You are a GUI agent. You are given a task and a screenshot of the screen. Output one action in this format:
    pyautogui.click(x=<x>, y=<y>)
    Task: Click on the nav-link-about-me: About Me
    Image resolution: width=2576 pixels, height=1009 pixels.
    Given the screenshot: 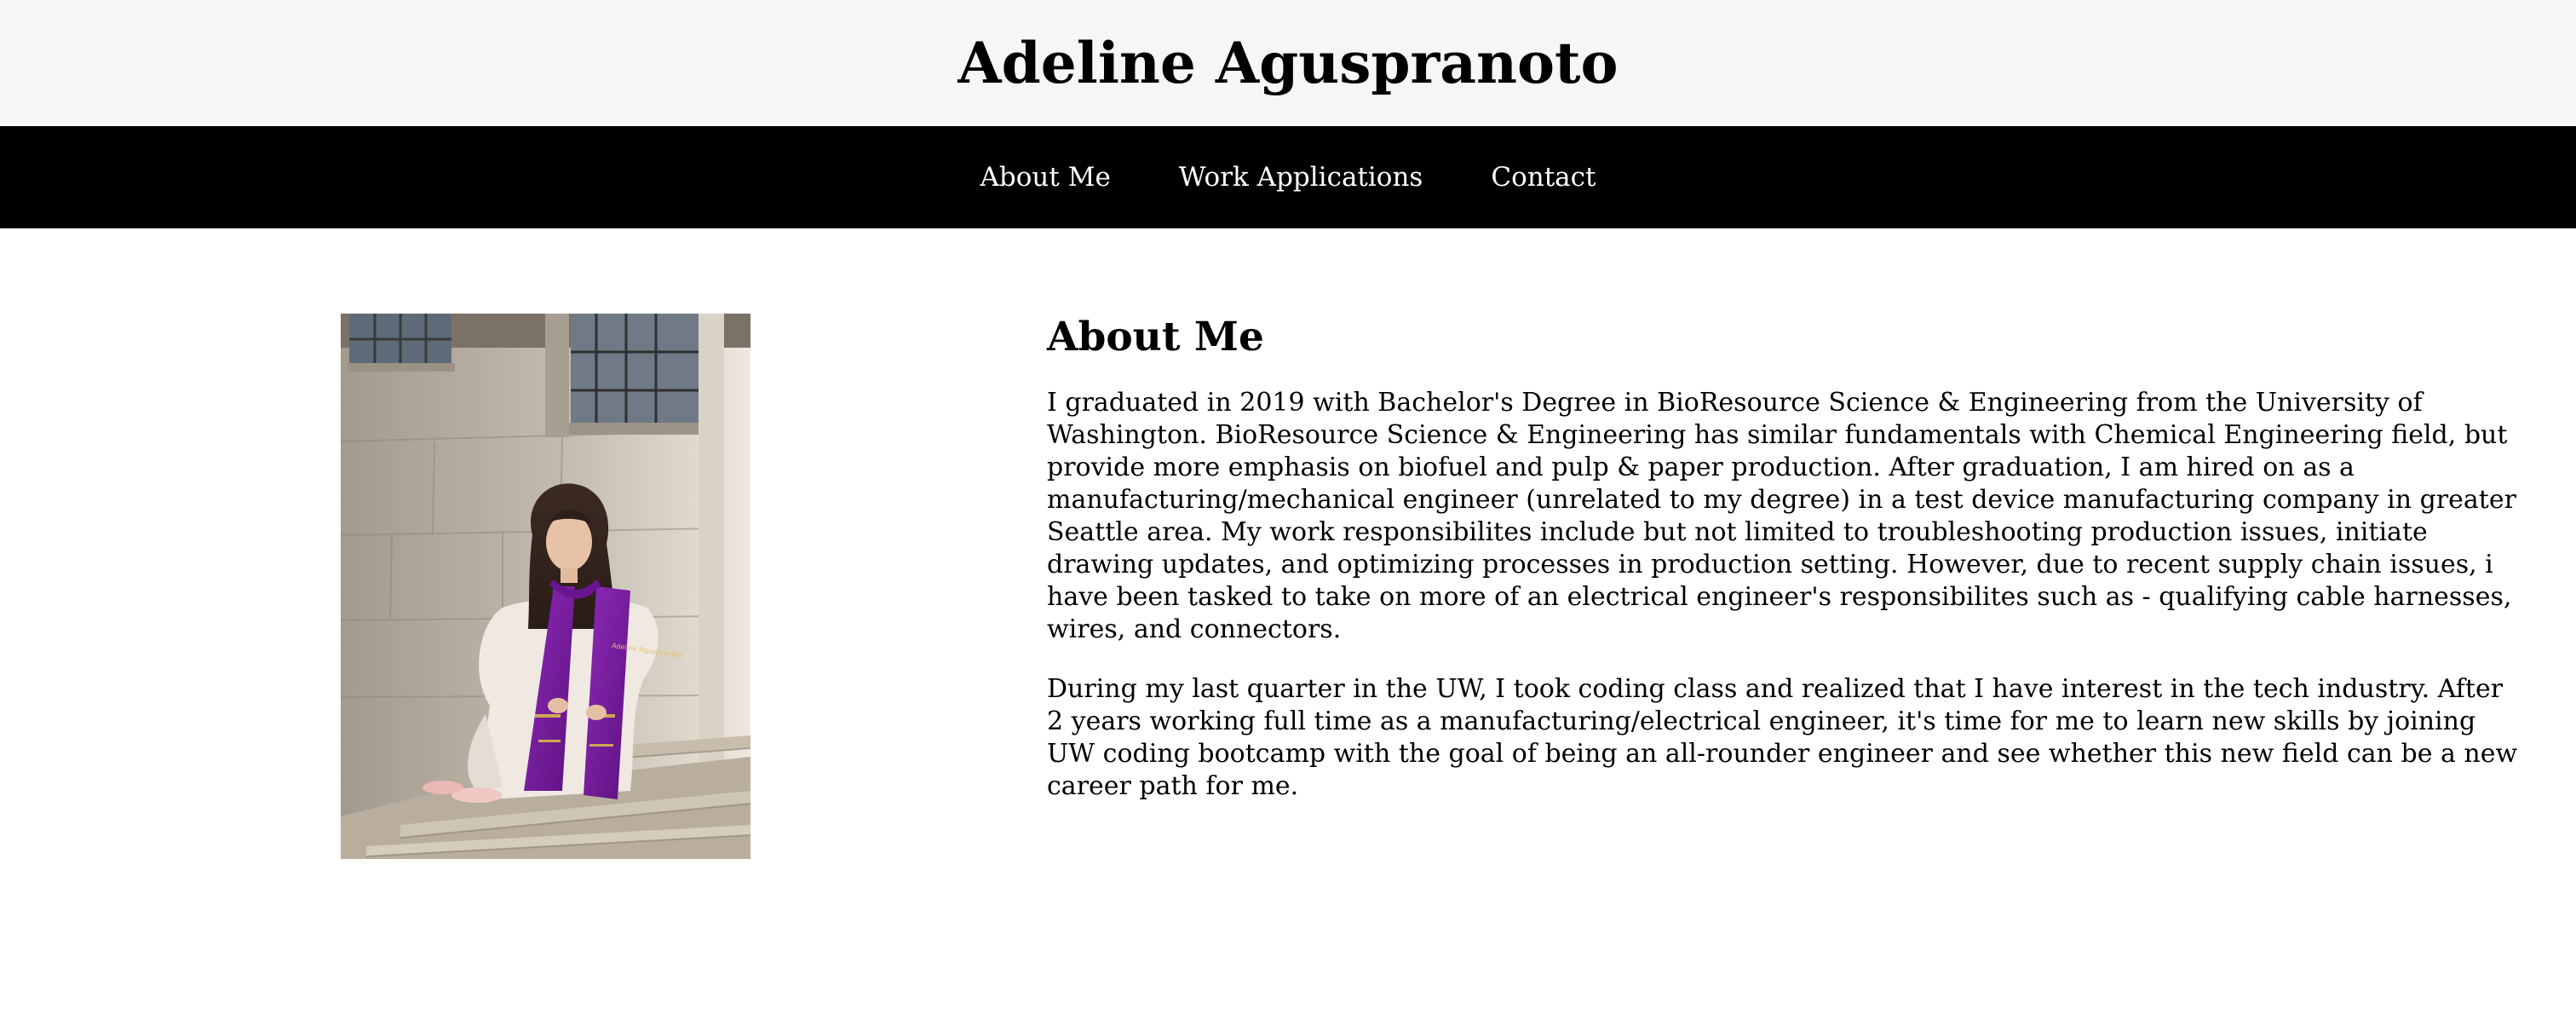 What is the action you would take?
    pyautogui.click(x=1045, y=177)
    